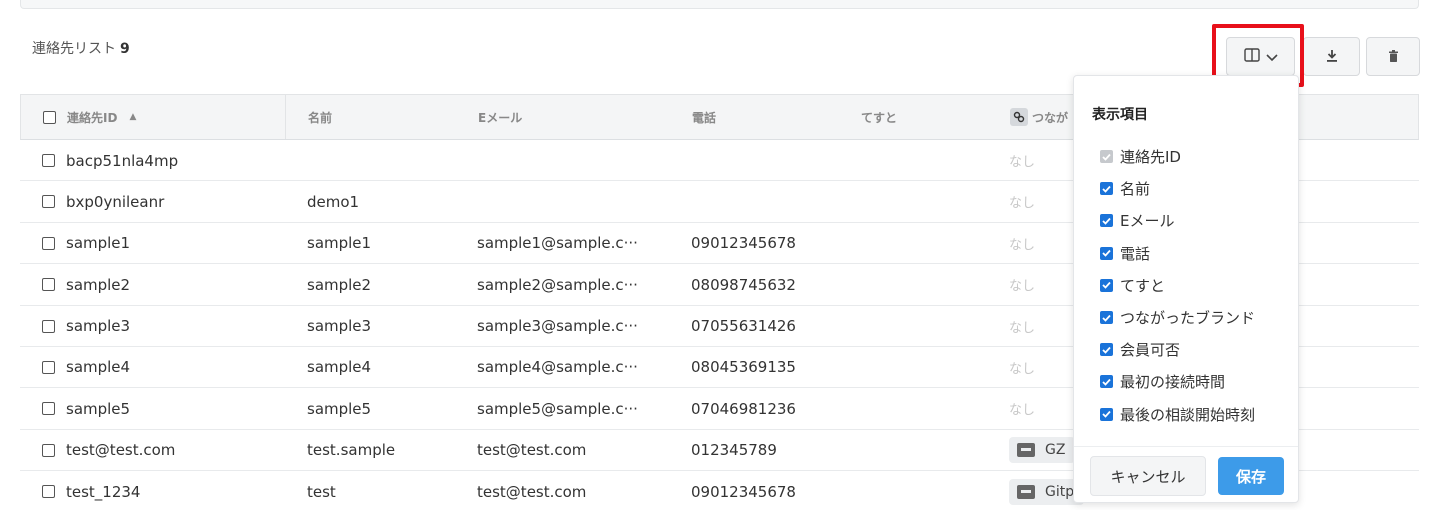  I want to click on contact-id-text: sample3, so click(98, 326).